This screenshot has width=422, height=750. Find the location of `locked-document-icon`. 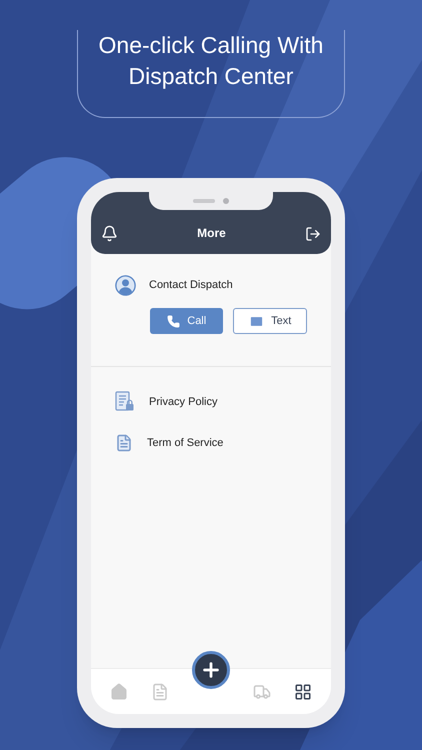

locked-document-icon is located at coordinates (125, 402).